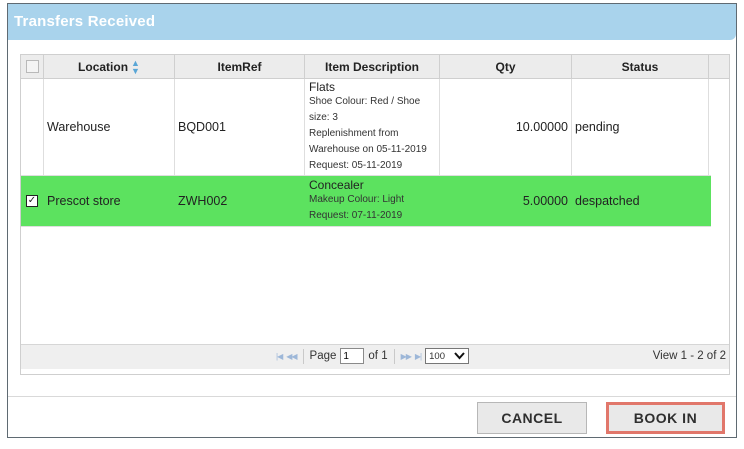  What do you see at coordinates (109, 127) in the screenshot?
I see `cell-location: Warehouse` at bounding box center [109, 127].